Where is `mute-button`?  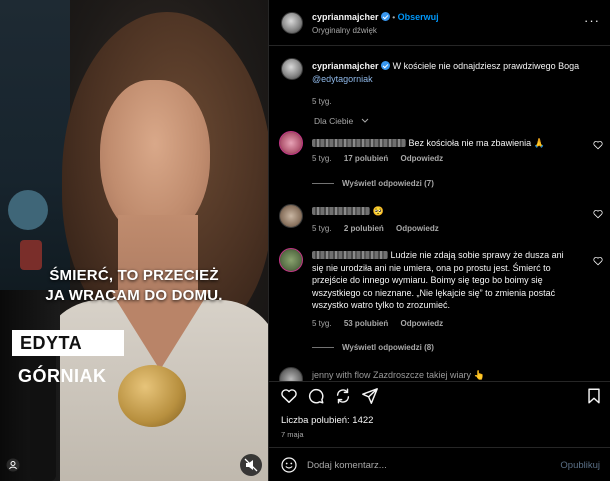 mute-button is located at coordinates (251, 465).